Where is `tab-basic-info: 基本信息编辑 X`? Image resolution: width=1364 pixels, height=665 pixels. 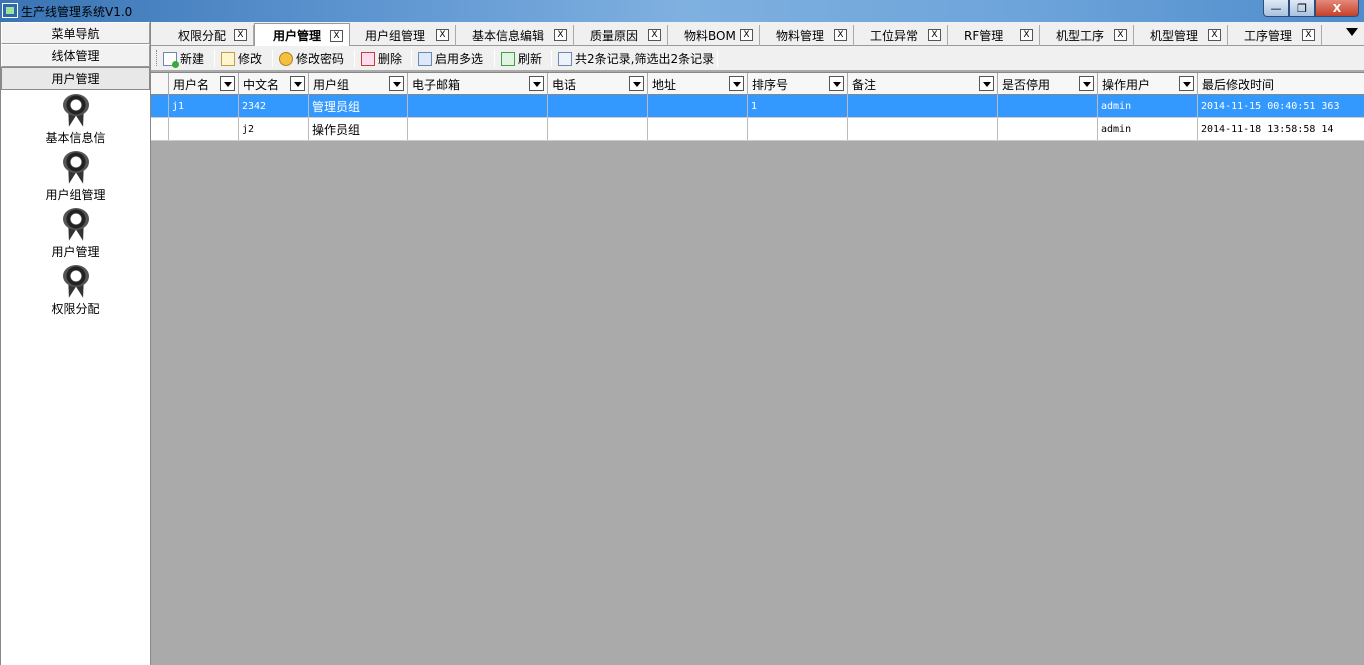 tab-basic-info: 基本信息编辑 X is located at coordinates (515, 35).